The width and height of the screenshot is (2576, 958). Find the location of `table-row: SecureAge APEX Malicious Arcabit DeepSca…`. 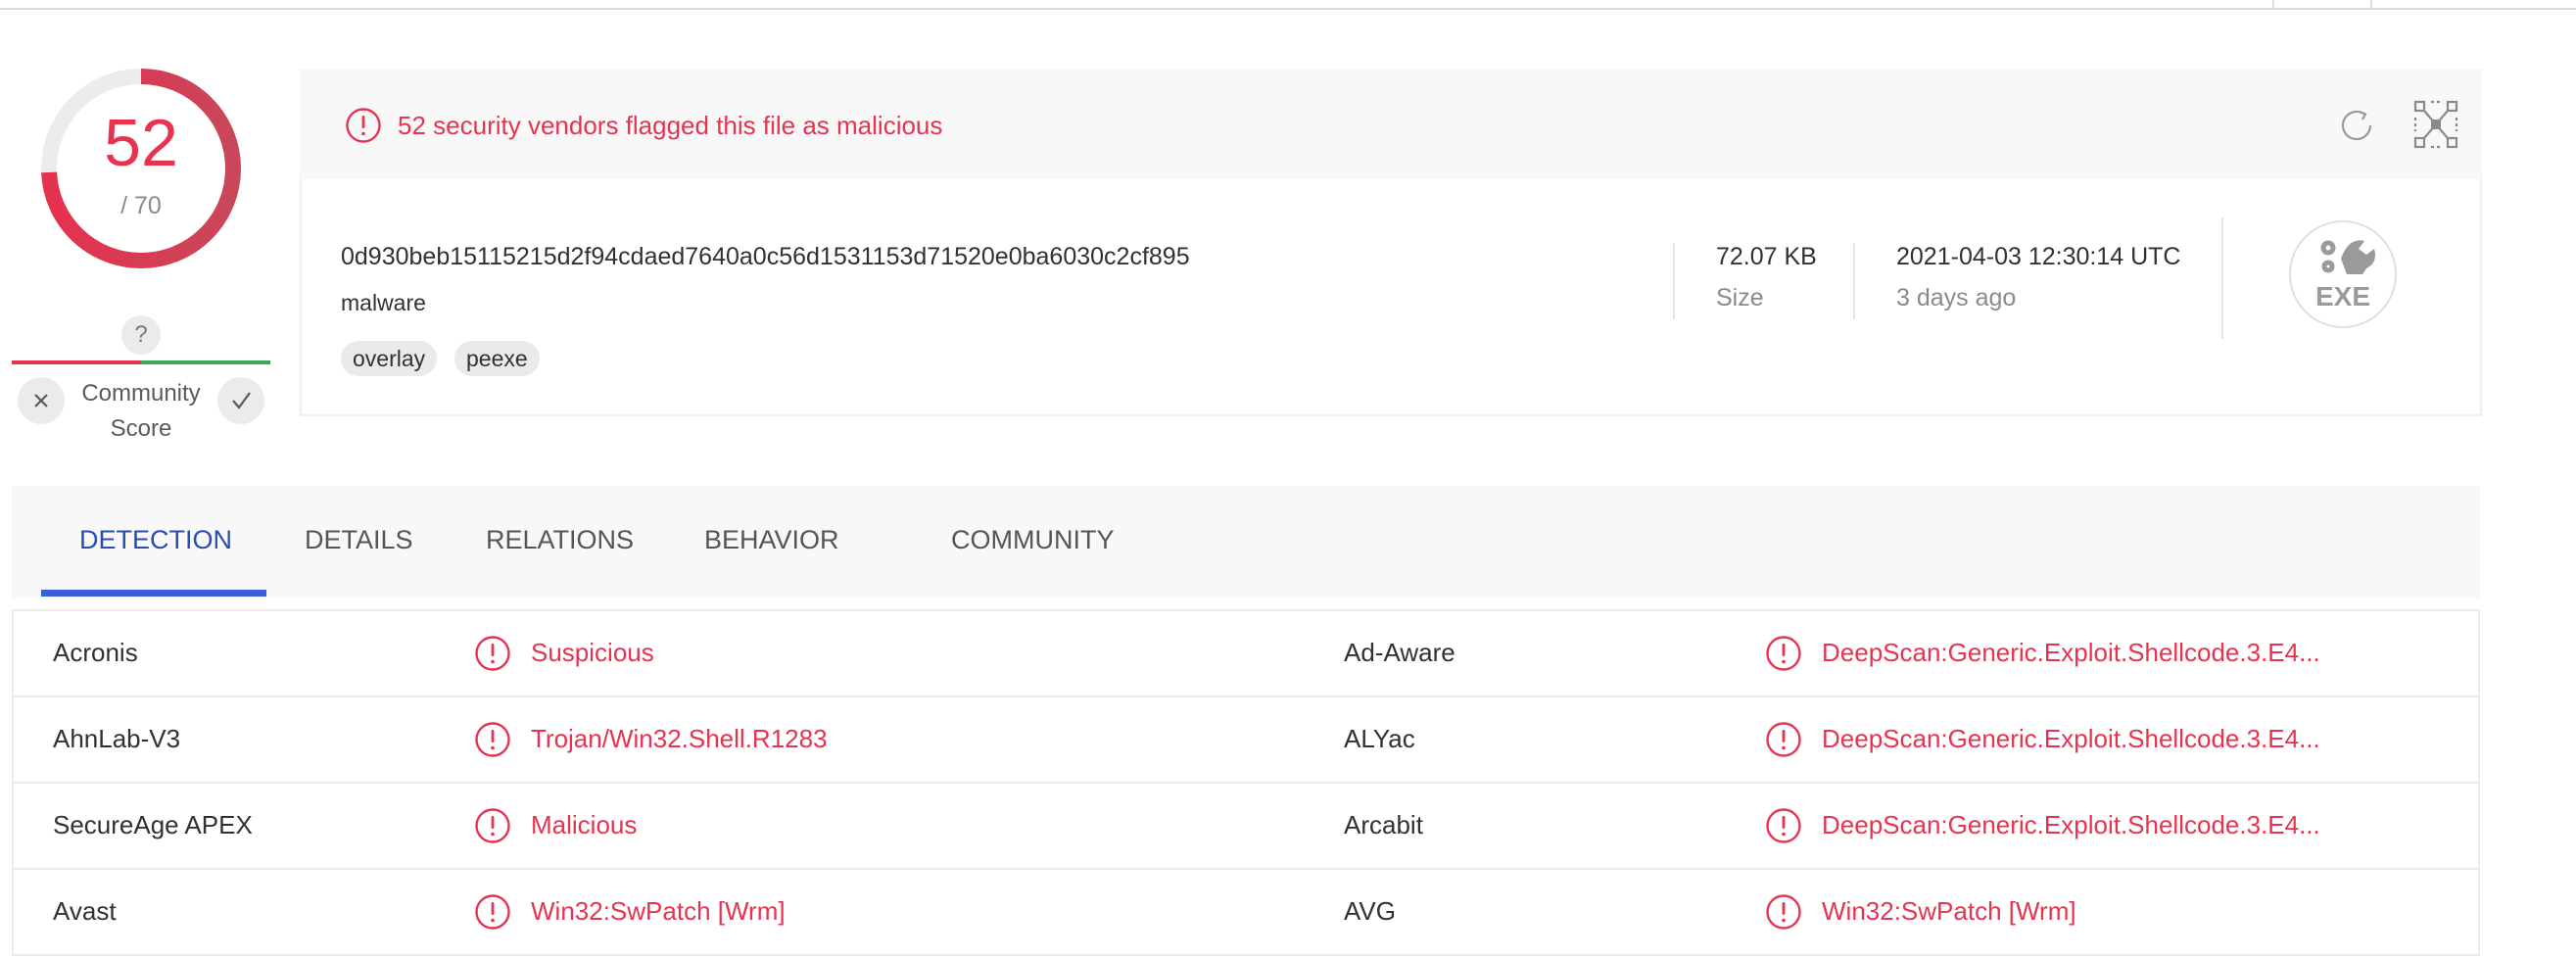

table-row: SecureAge APEX Malicious Arcabit DeepSca… is located at coordinates (1246, 827).